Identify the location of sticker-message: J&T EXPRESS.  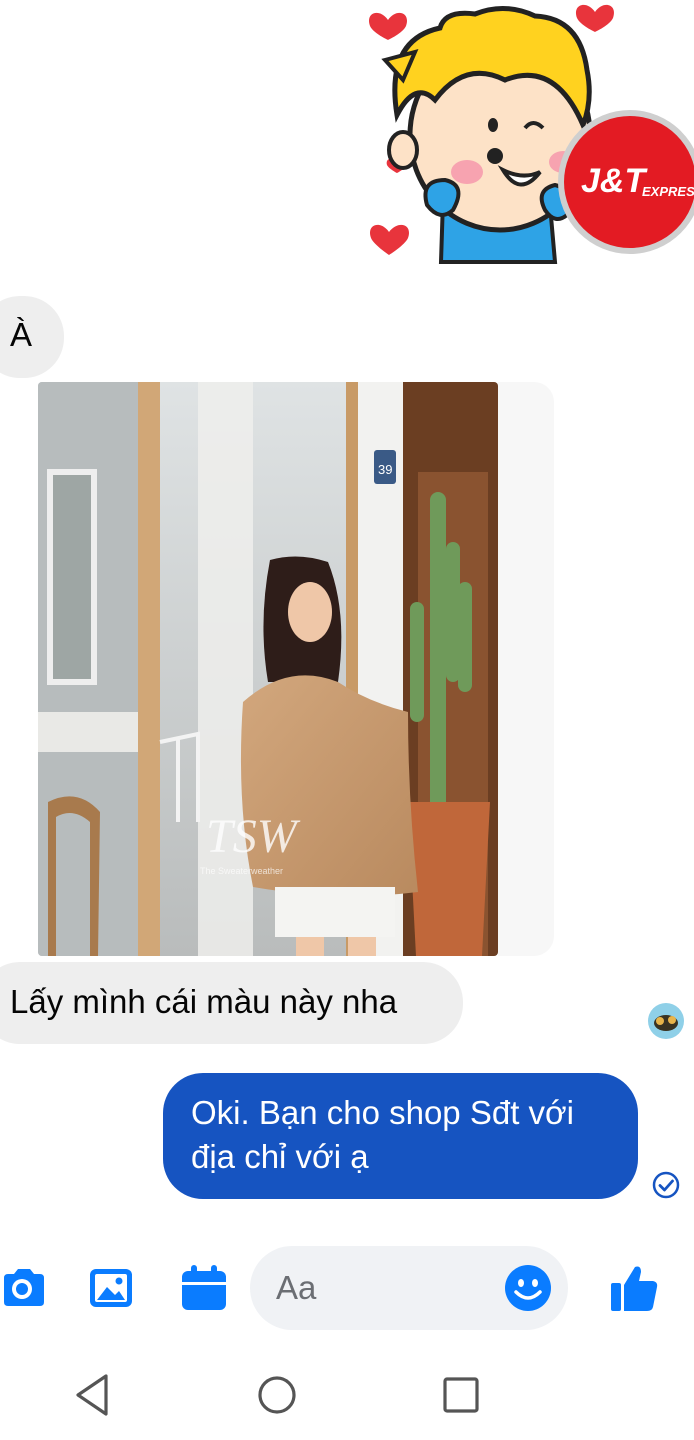
(524, 135).